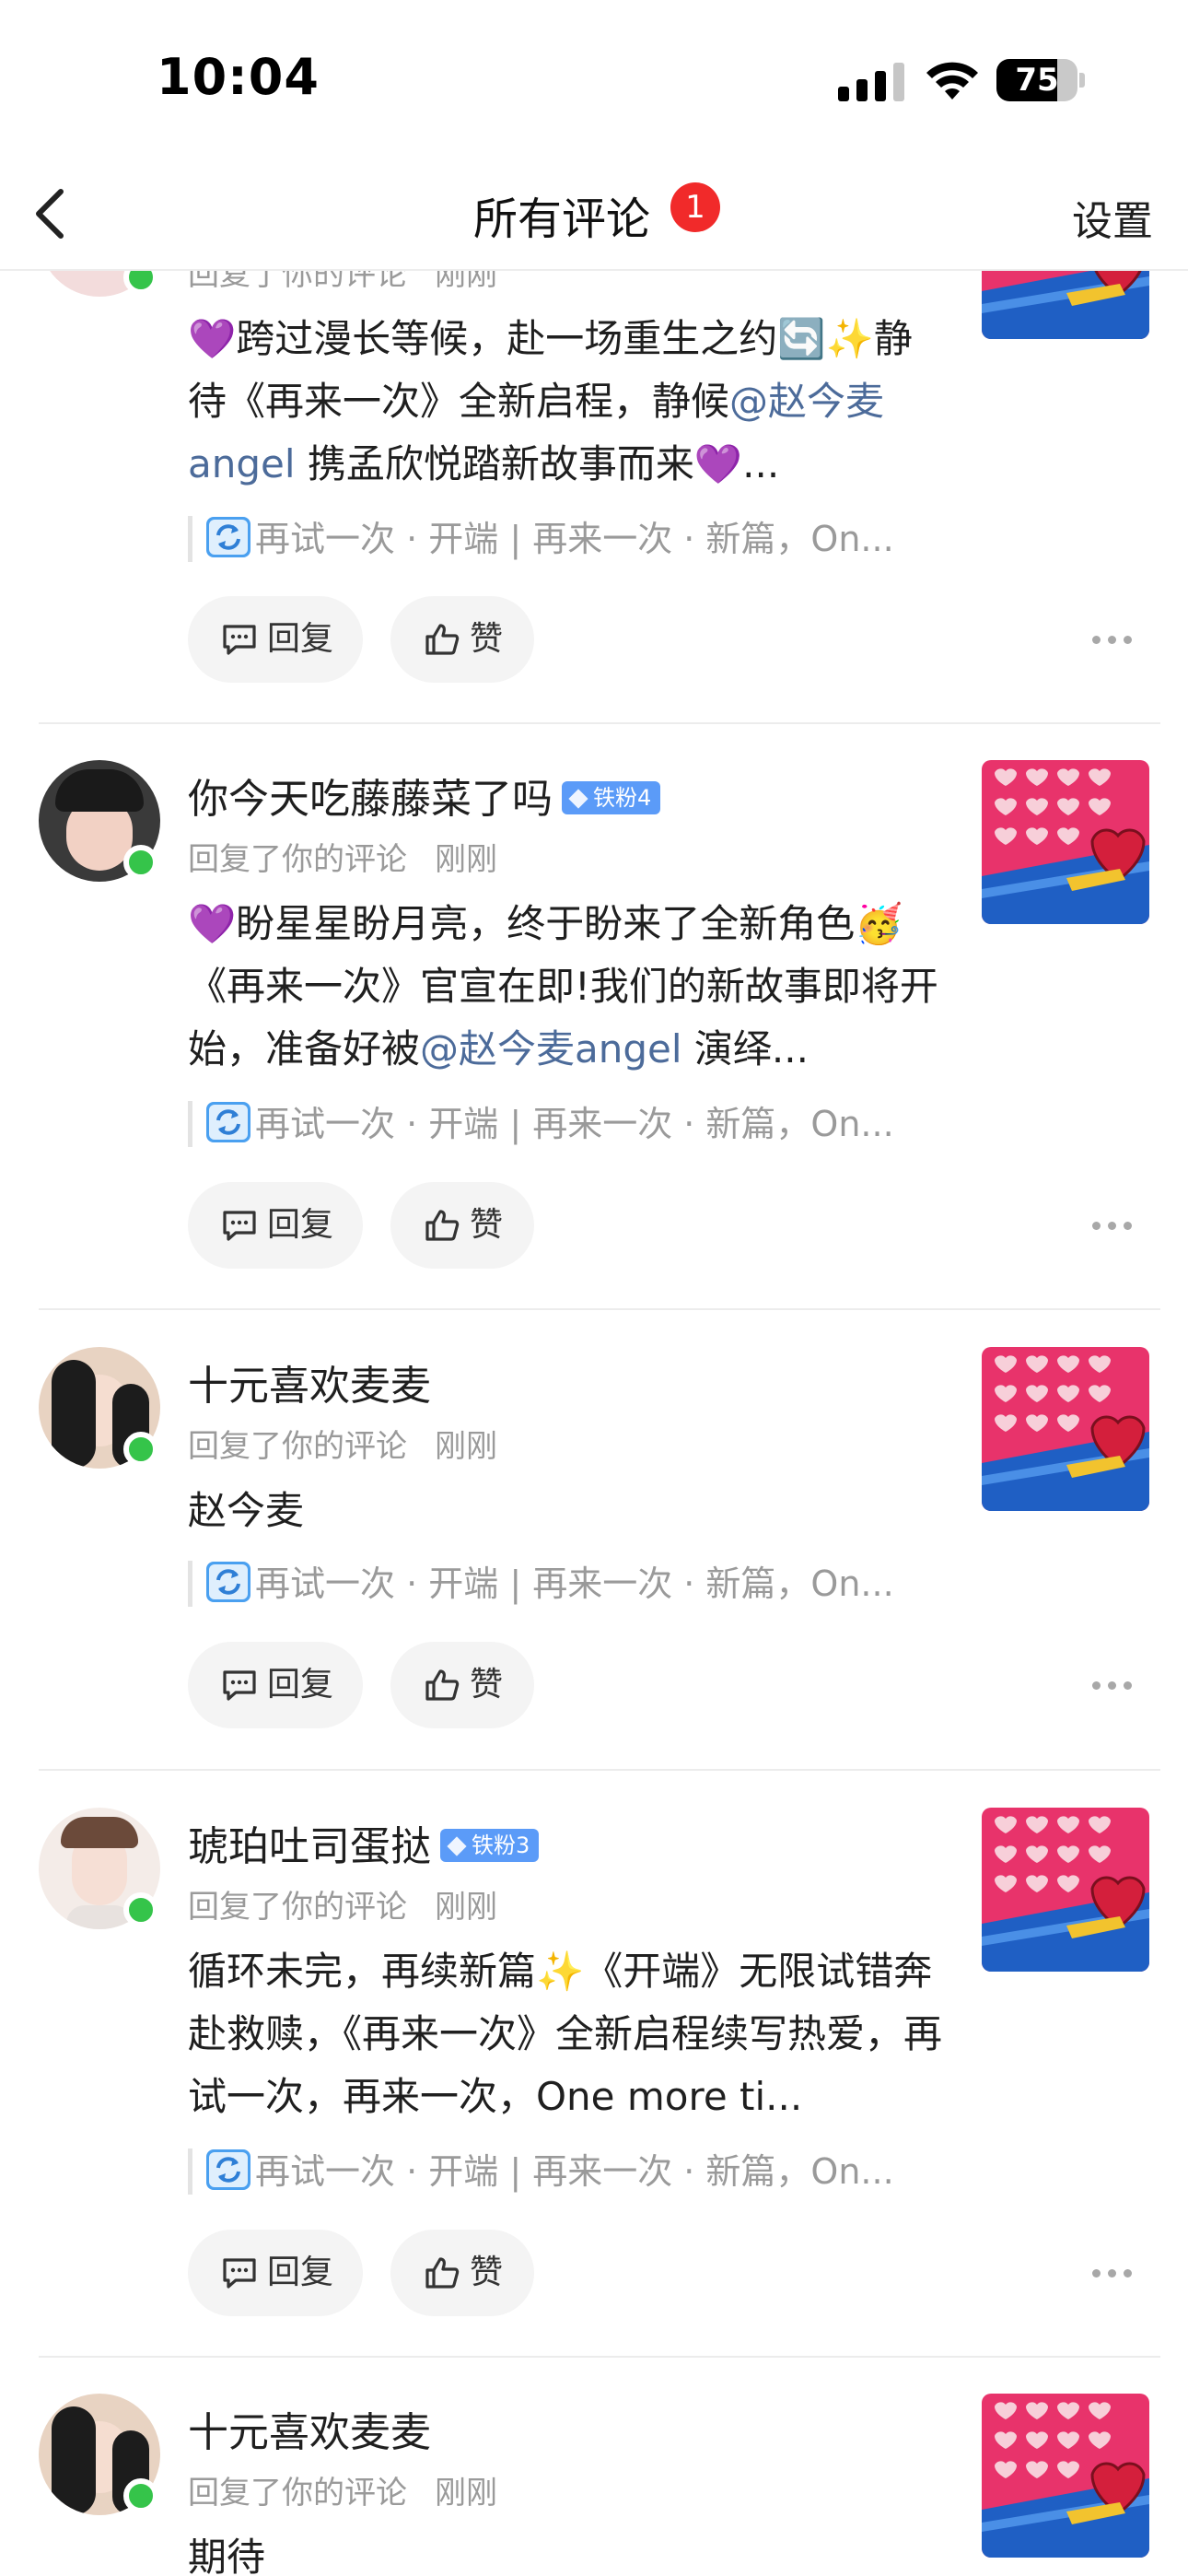 The height and width of the screenshot is (2576, 1188). Describe the element at coordinates (239, 77) in the screenshot. I see `clock: 10:04` at that location.